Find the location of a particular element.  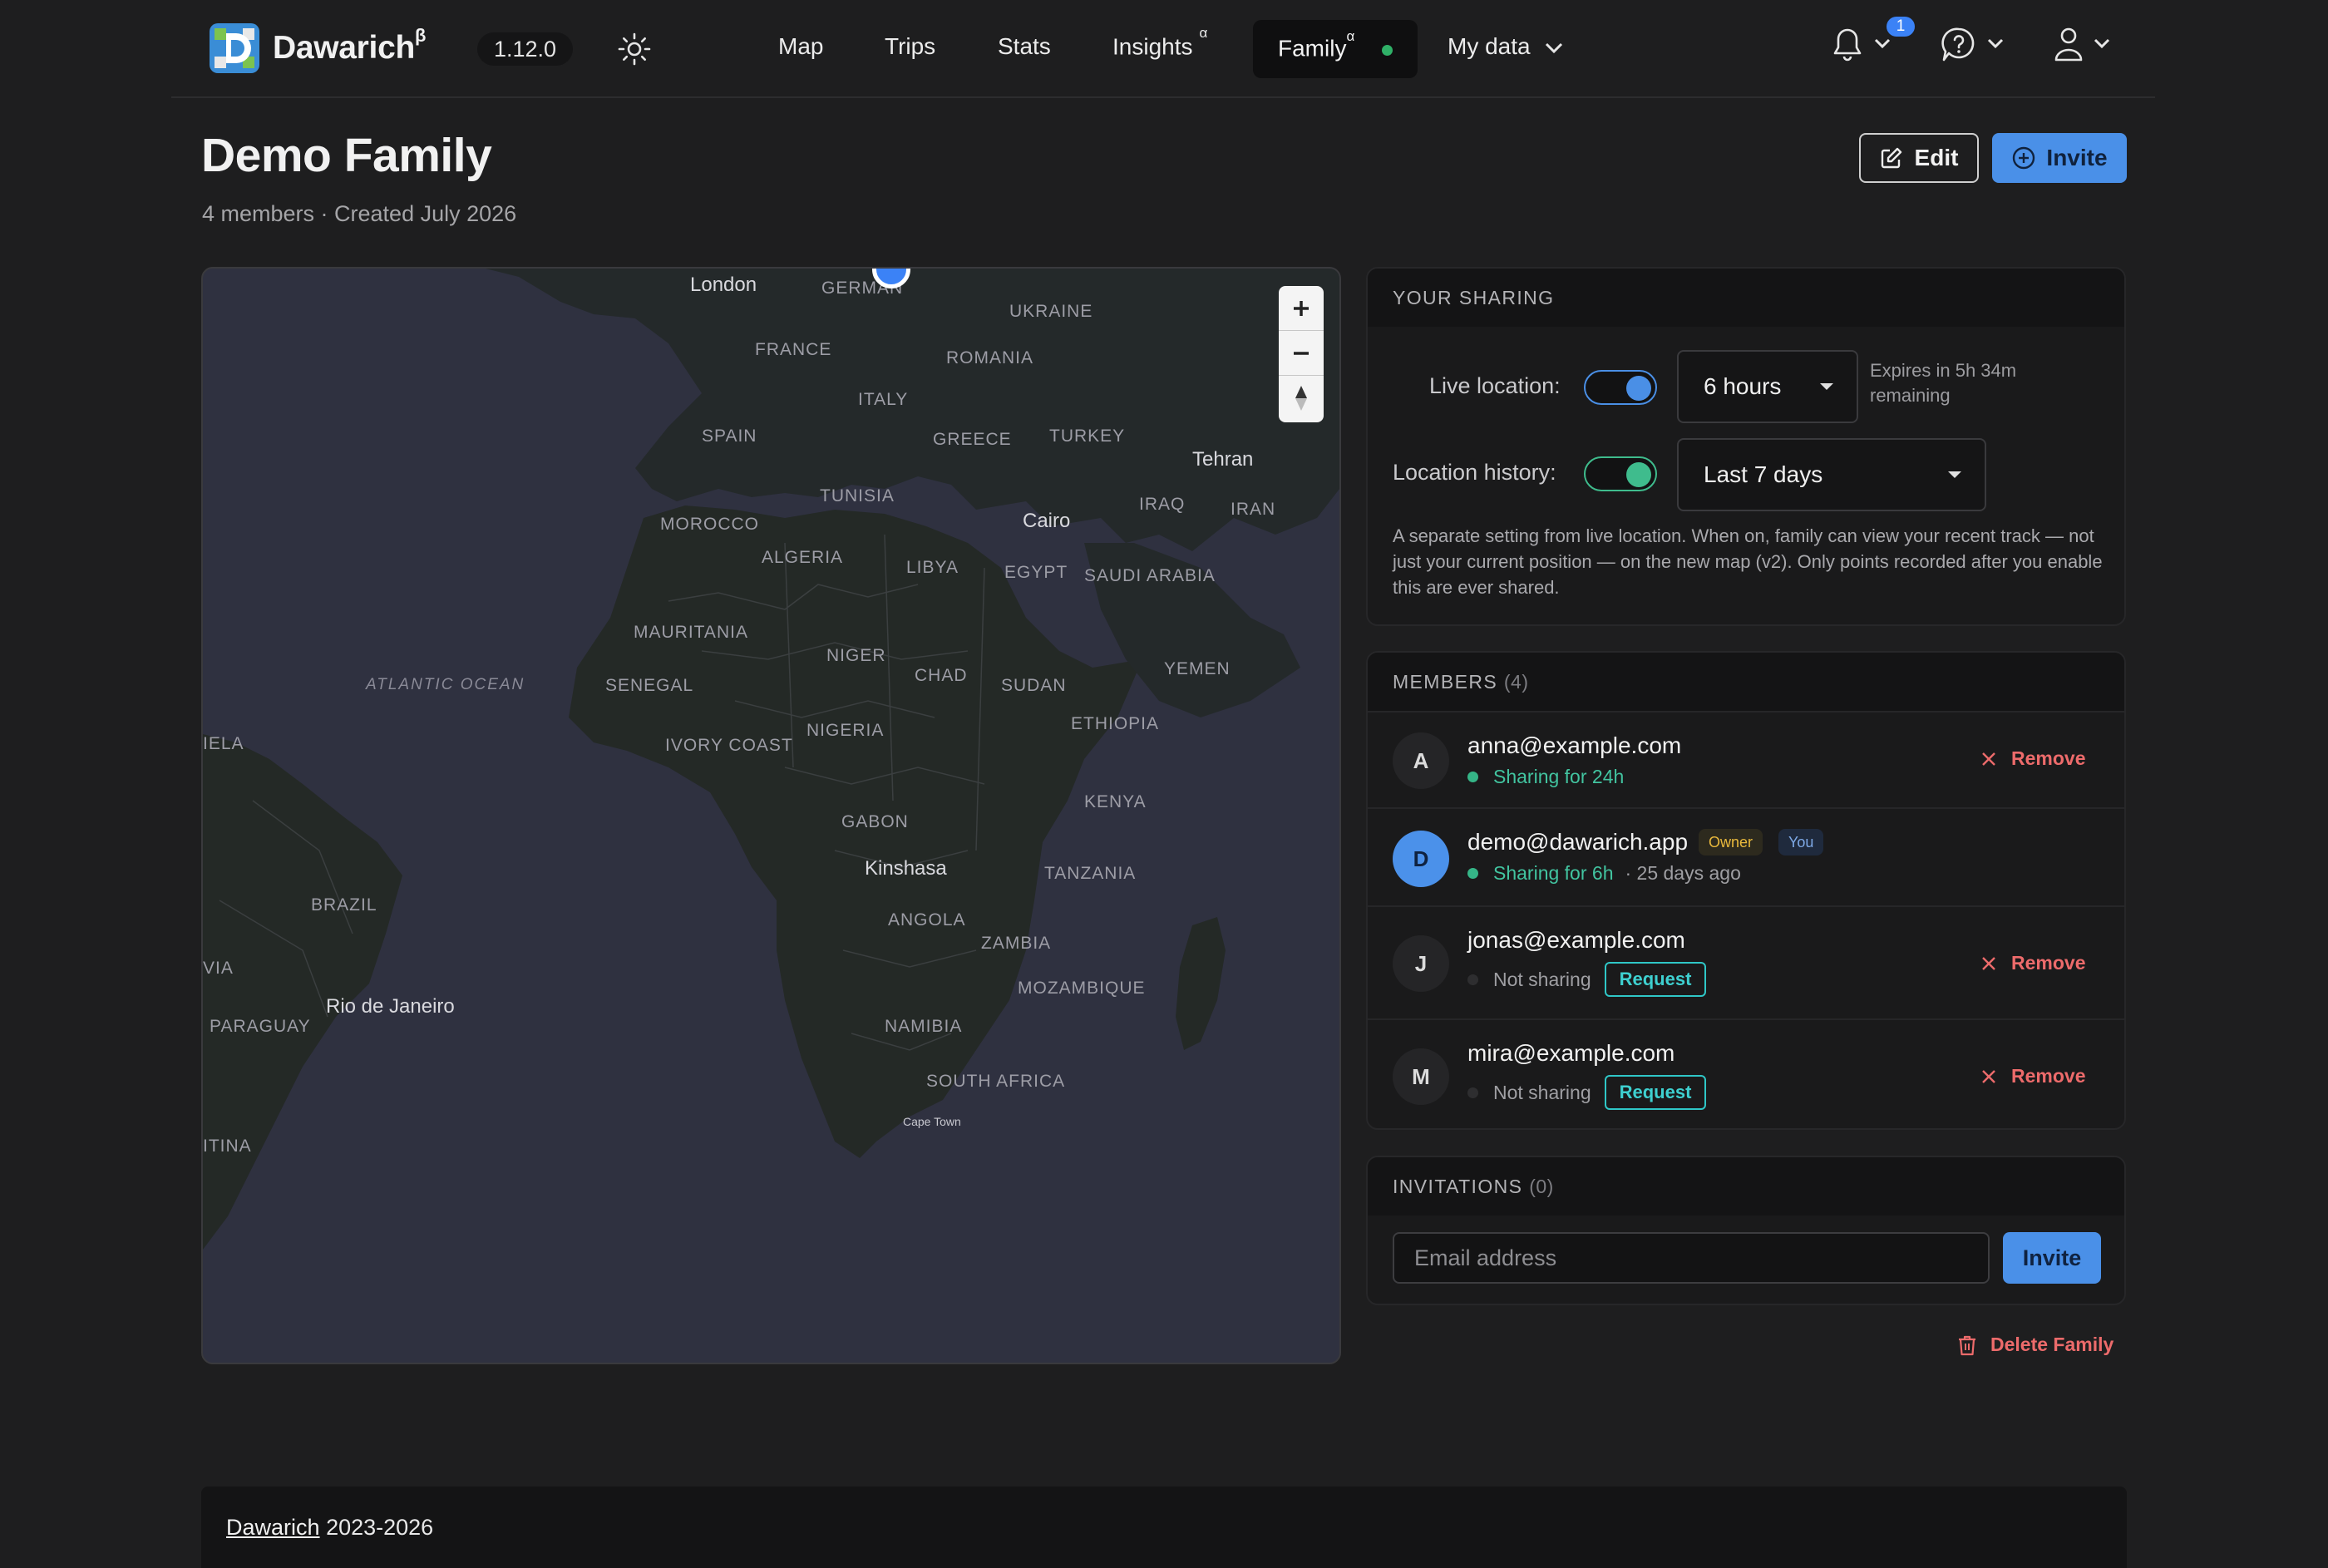

theme-toggle-sun-icon is located at coordinates (634, 49).